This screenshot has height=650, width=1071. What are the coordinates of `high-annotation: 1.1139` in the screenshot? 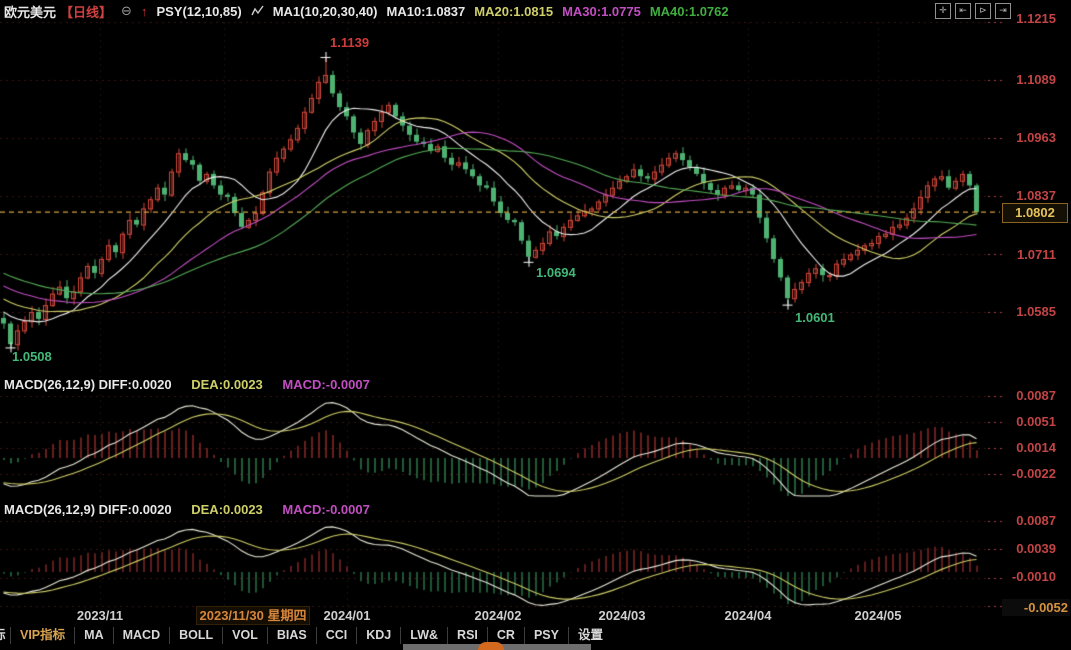 It's located at (350, 42).